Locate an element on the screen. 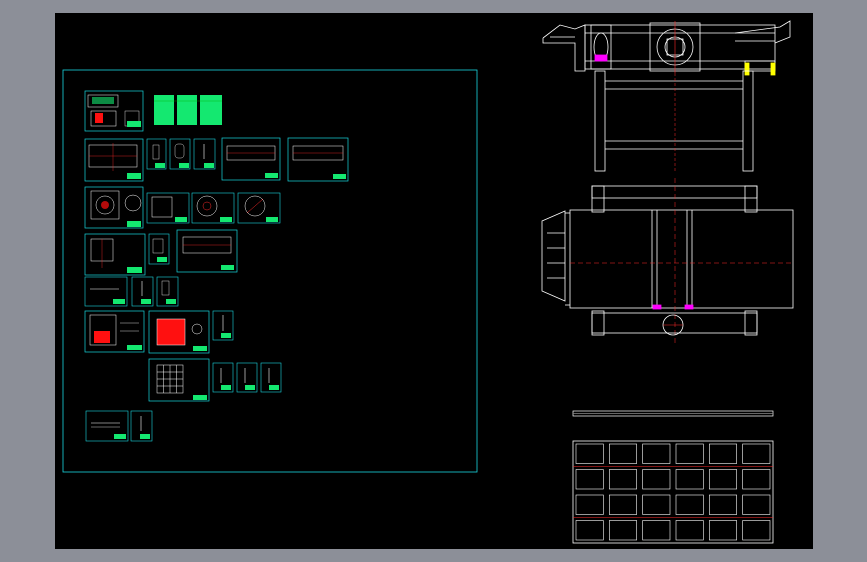 Image resolution: width=867 pixels, height=562 pixels. feed-hopper is located at coordinates (553, 256).